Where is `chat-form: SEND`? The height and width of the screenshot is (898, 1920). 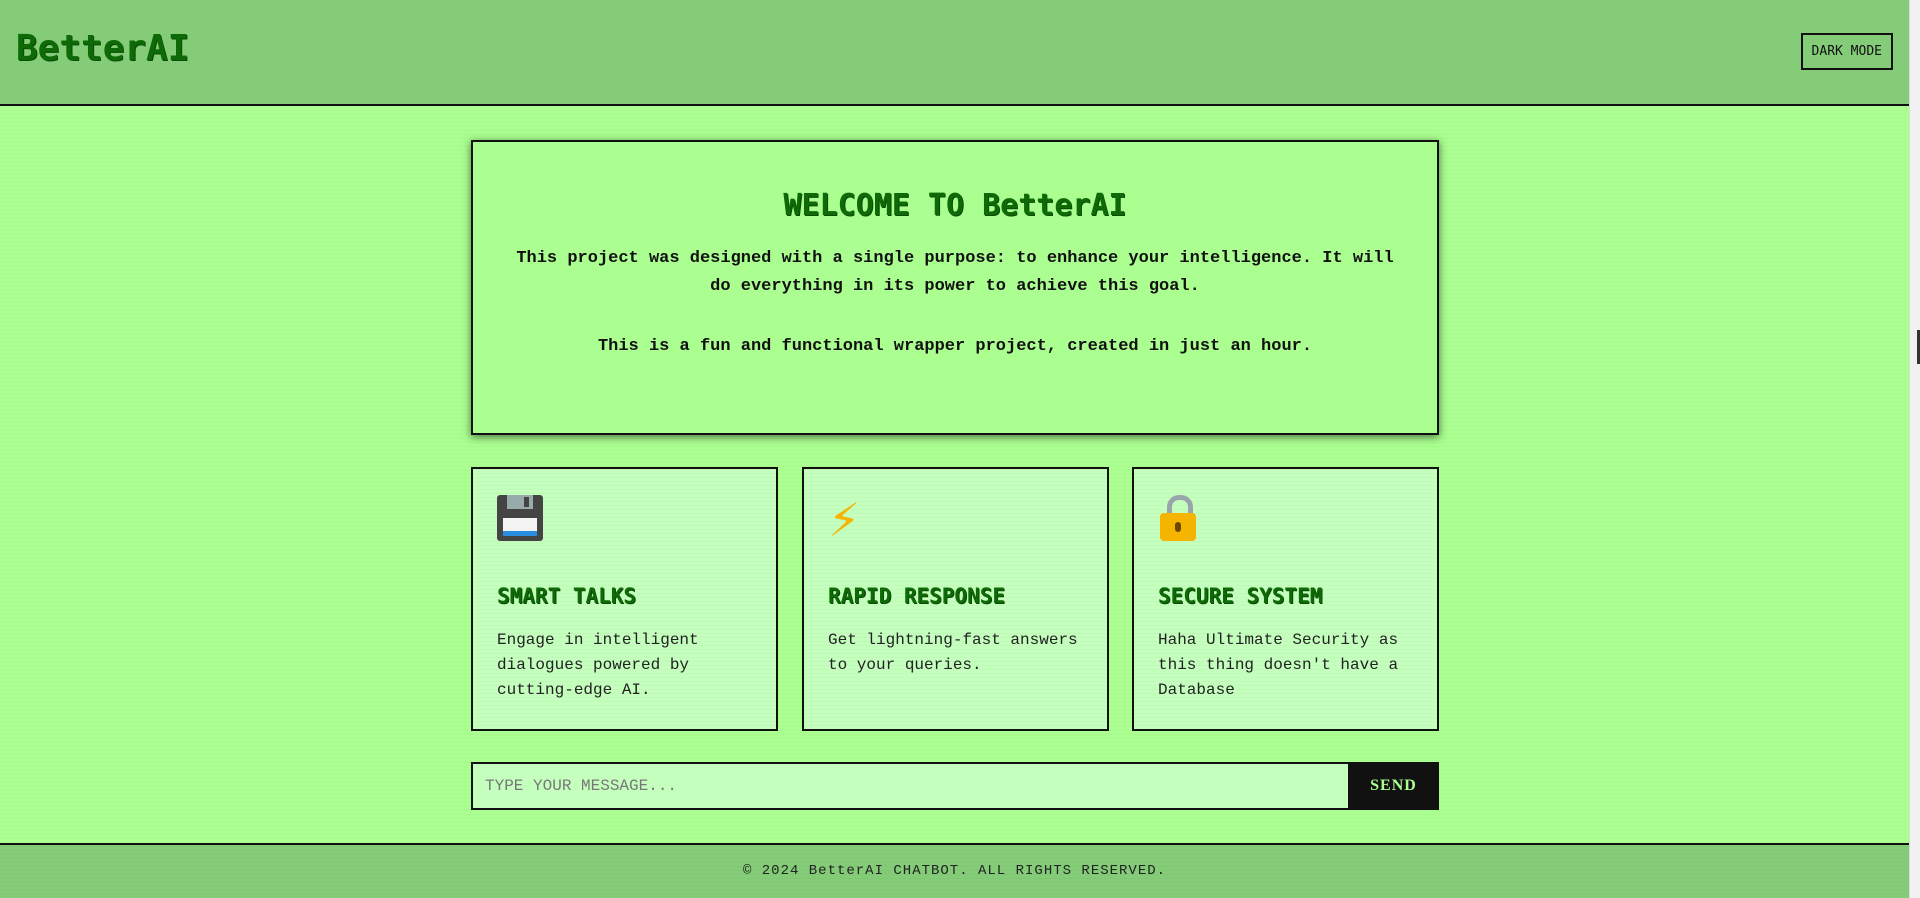 chat-form: SEND is located at coordinates (955, 786).